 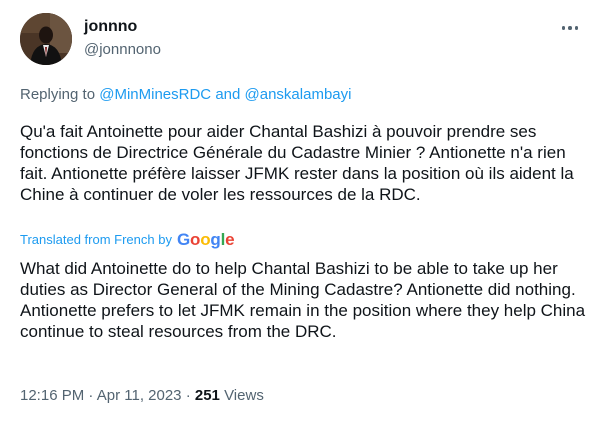 I want to click on author-handle: @jonnnono, so click(x=122, y=50).